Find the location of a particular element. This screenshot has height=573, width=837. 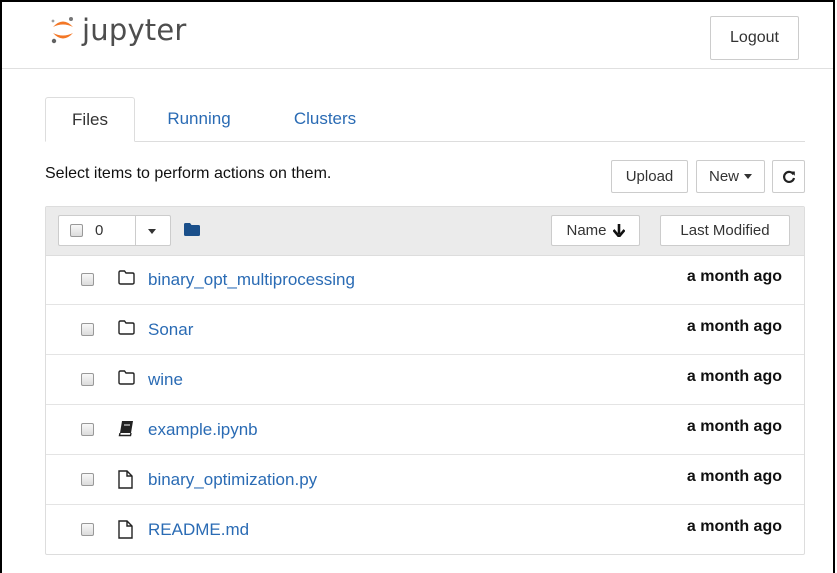

file-name-link: Sonar is located at coordinates (170, 330).